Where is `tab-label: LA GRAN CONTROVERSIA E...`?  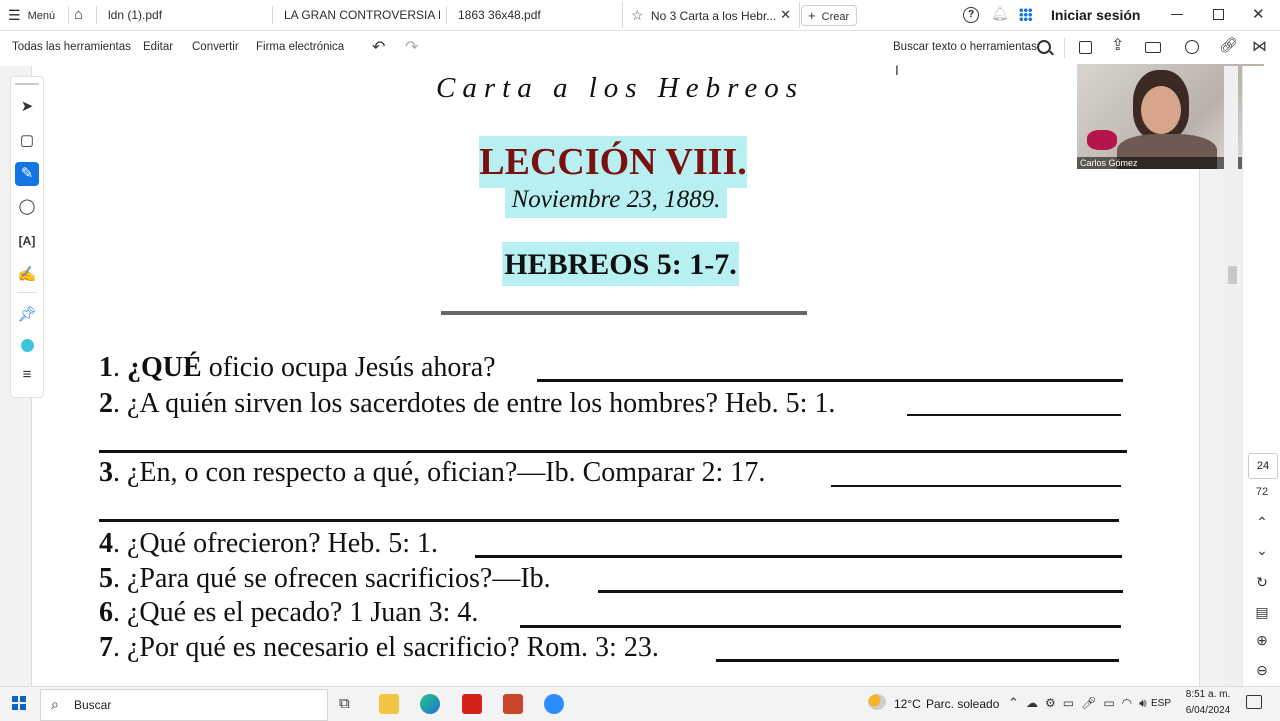
tab-label: LA GRAN CONTROVERSIA E... is located at coordinates (362, 15).